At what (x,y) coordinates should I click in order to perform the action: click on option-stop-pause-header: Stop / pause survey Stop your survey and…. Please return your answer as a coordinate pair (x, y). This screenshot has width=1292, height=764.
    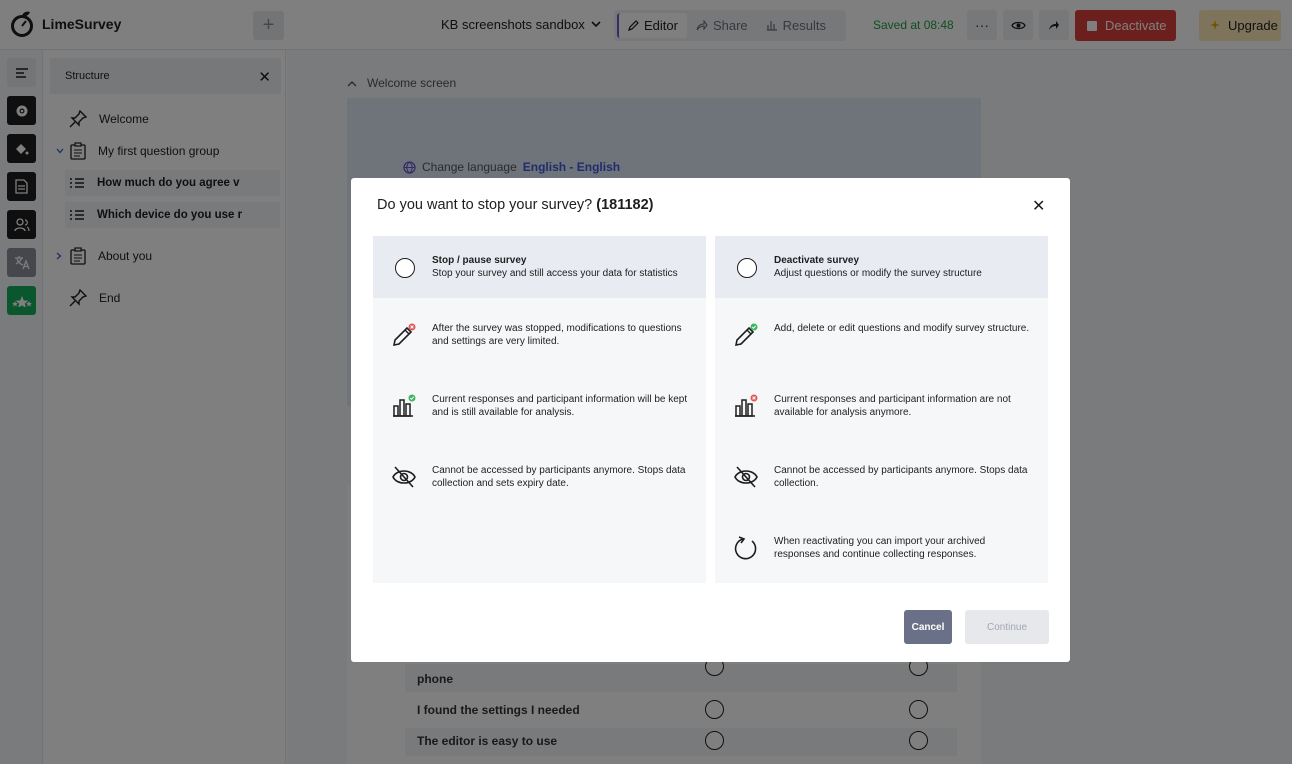
    Looking at the image, I should click on (539, 267).